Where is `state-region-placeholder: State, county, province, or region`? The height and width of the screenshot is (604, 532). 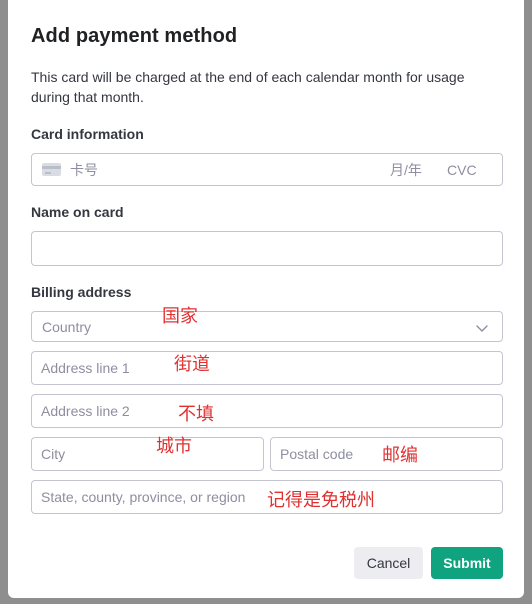 state-region-placeholder: State, county, province, or region is located at coordinates (143, 497).